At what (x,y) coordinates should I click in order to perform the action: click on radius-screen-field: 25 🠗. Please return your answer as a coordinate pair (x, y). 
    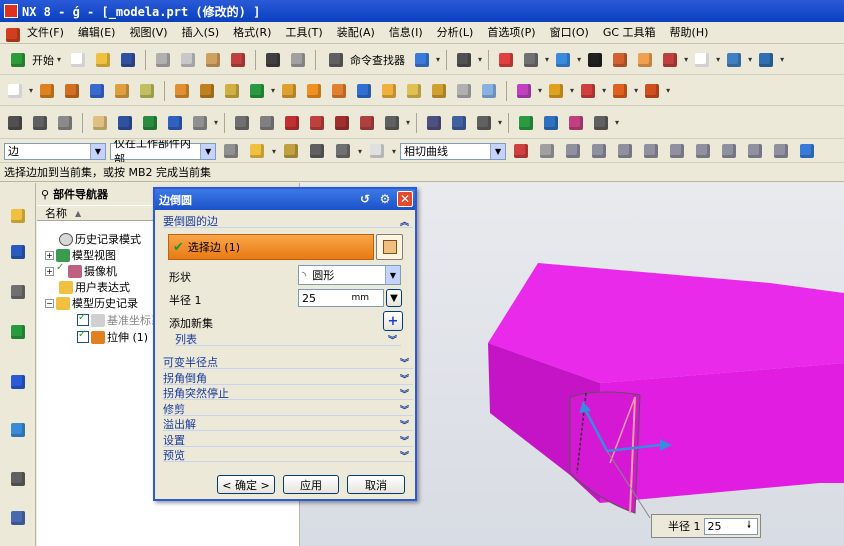
    Looking at the image, I should click on (730, 526).